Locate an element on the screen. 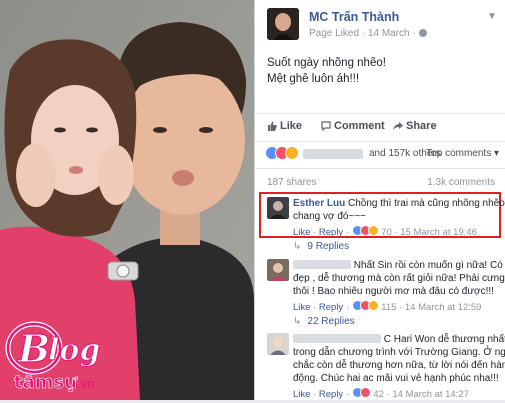 The height and width of the screenshot is (403, 505). comment-meta: Like · Reply · 115 · 14 March at 12:59 is located at coordinates (387, 306).